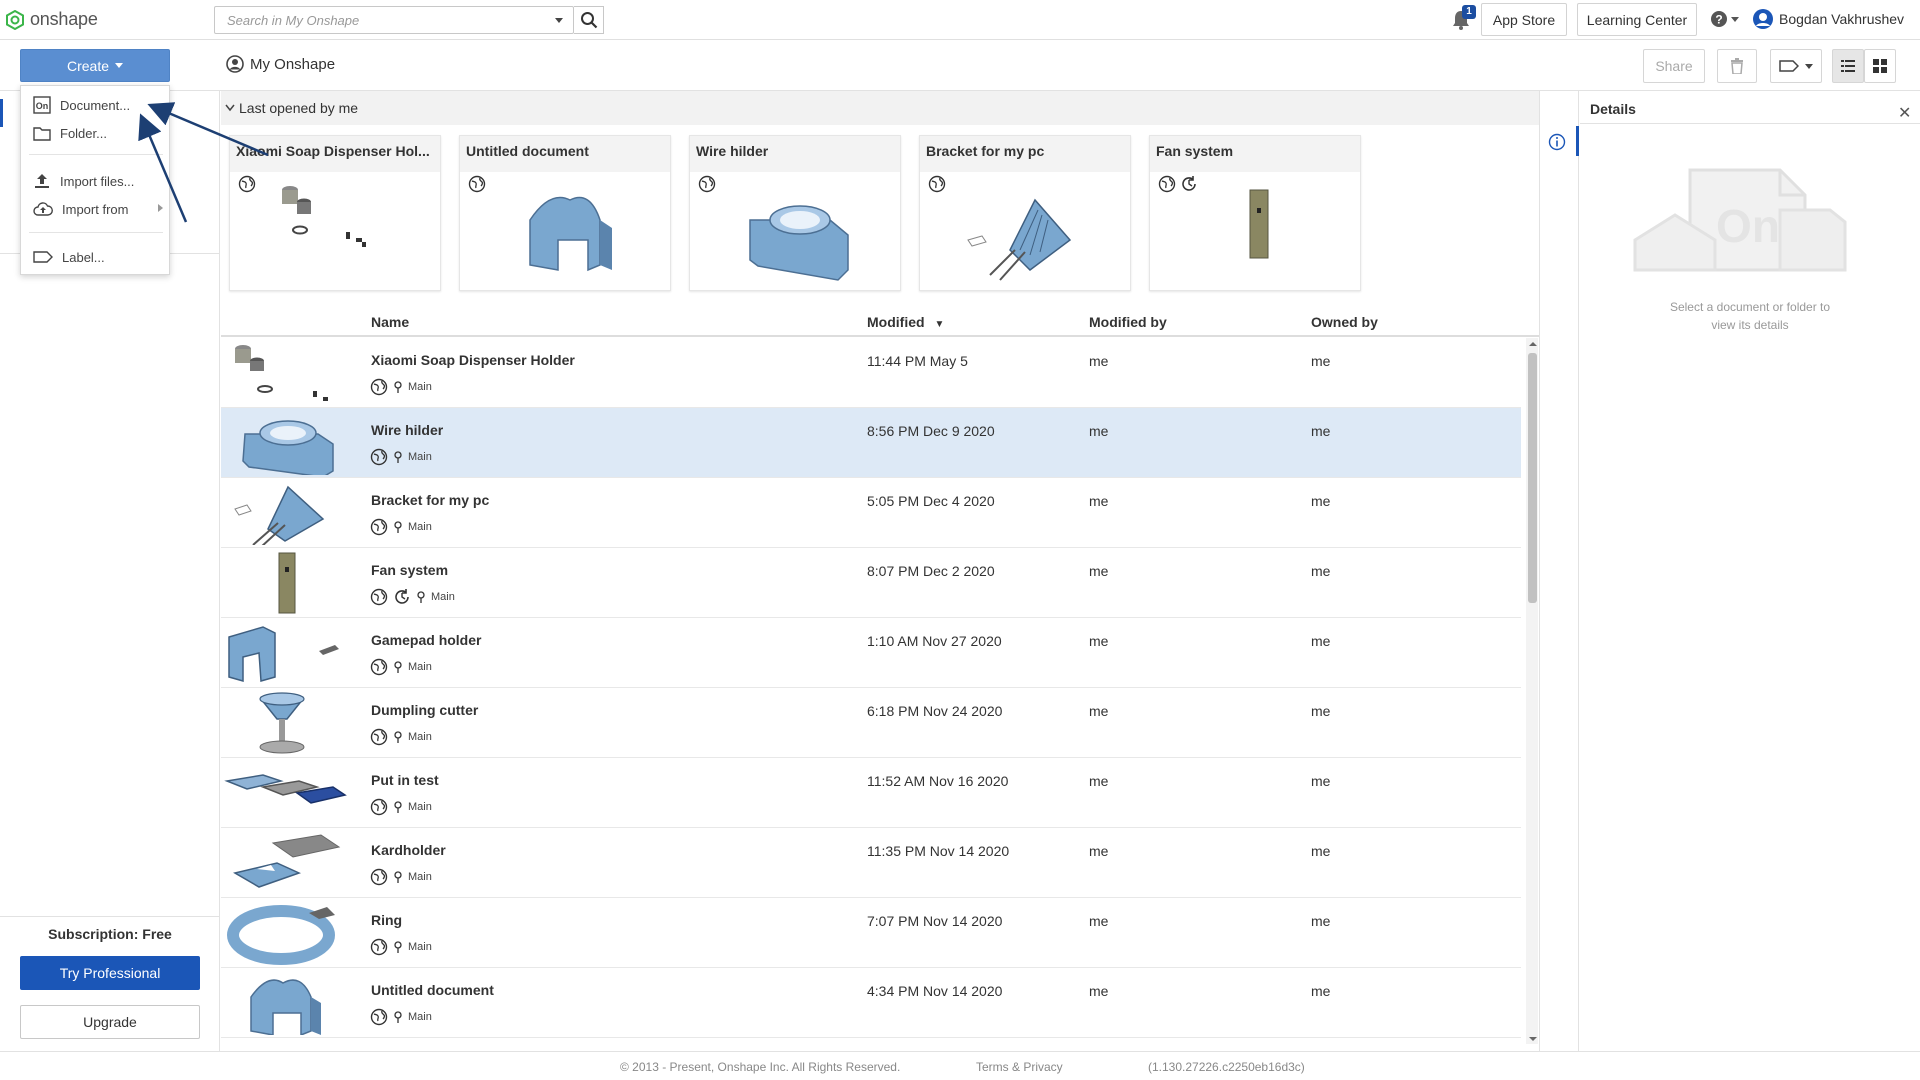  I want to click on column-header-name: Name, so click(390, 322).